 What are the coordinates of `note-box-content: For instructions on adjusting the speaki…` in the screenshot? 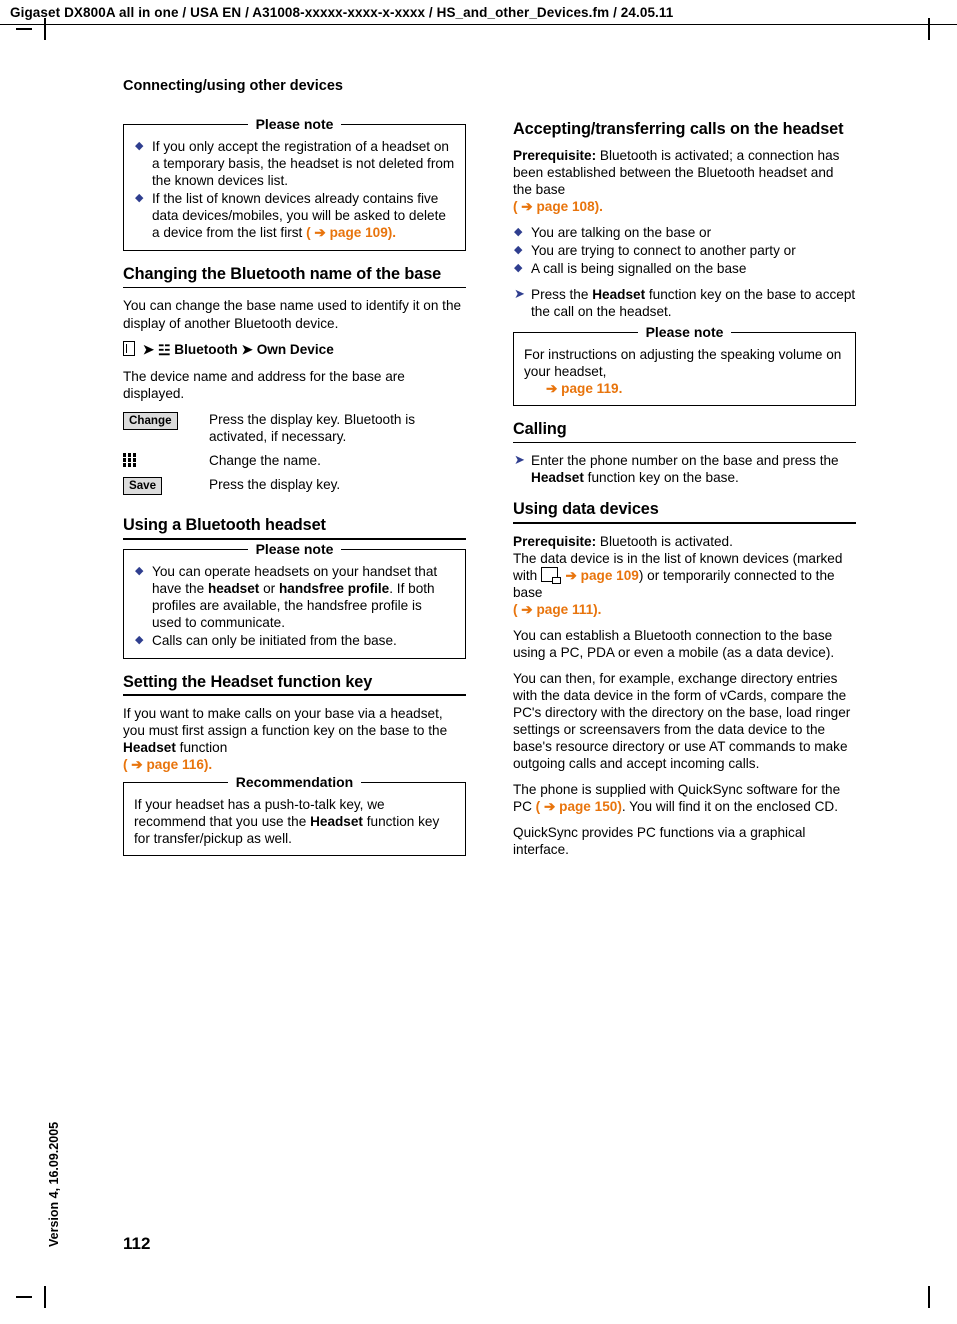 It's located at (684, 371).